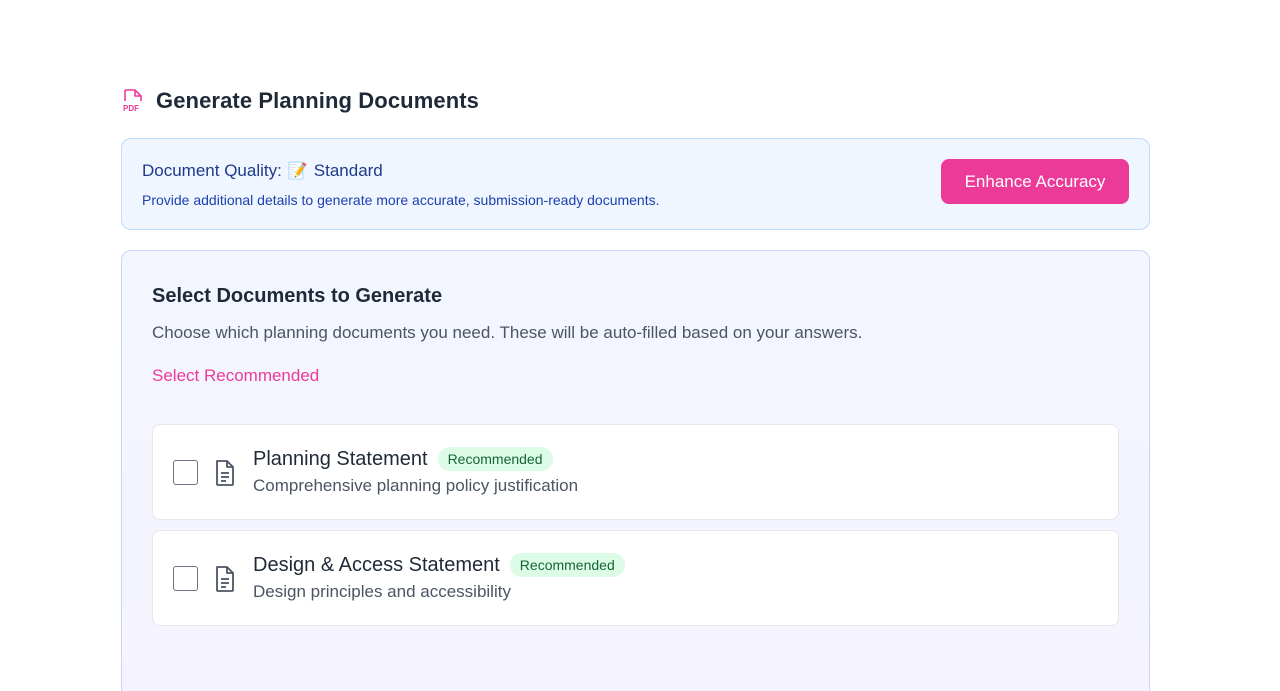 The height and width of the screenshot is (691, 1280). What do you see at coordinates (376, 564) in the screenshot?
I see `document-name: Design & Access Statement` at bounding box center [376, 564].